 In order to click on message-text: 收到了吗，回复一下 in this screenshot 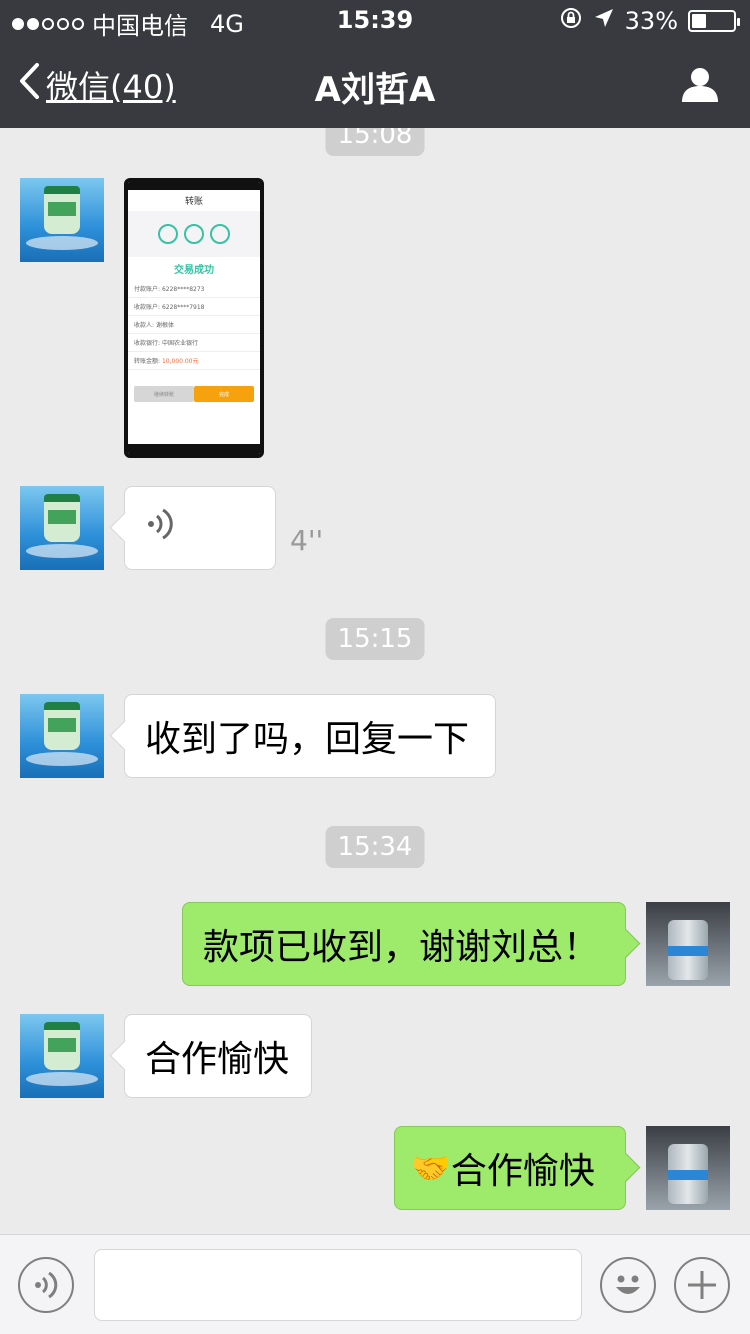, I will do `click(307, 739)`.